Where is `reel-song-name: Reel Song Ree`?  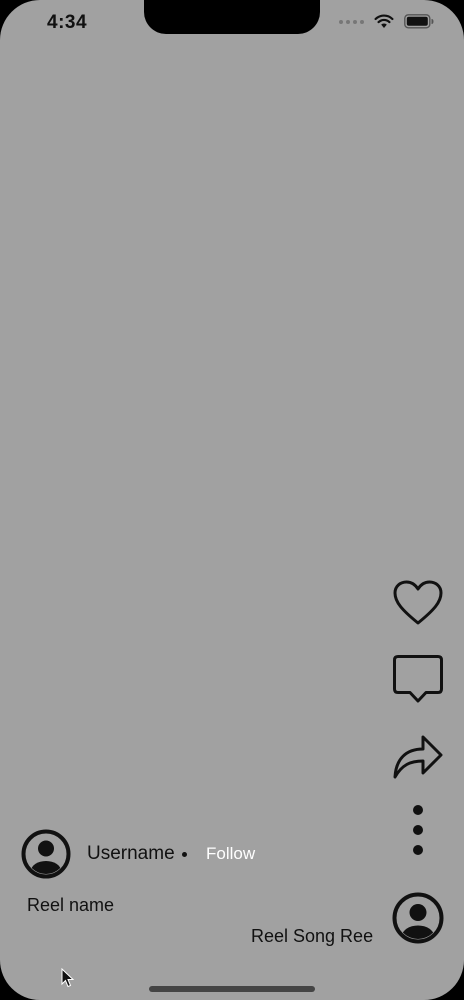
reel-song-name: Reel Song Ree is located at coordinates (312, 936).